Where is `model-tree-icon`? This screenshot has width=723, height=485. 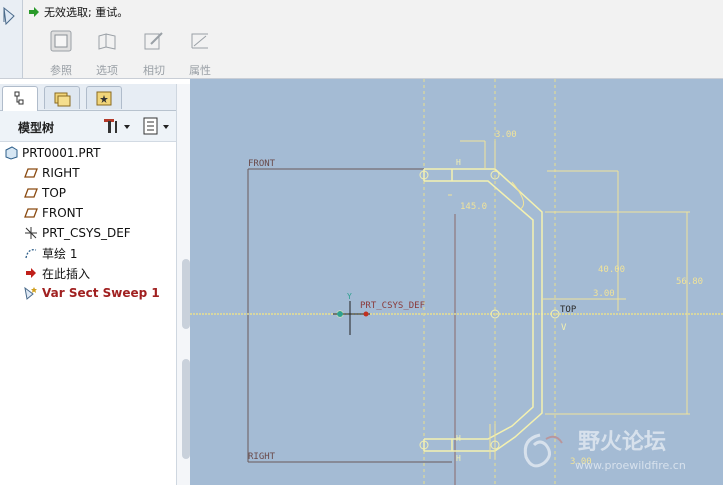 model-tree-icon is located at coordinates (19, 98).